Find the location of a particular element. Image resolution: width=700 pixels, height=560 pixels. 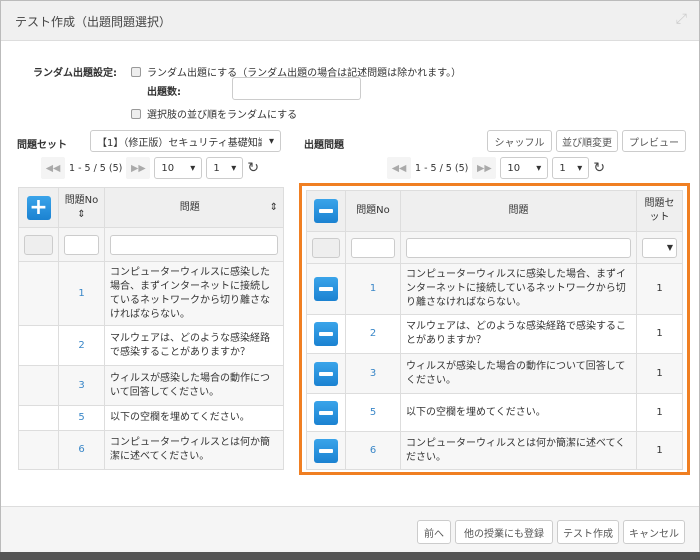

selected-questions-label: 出題問題 is located at coordinates (324, 145).